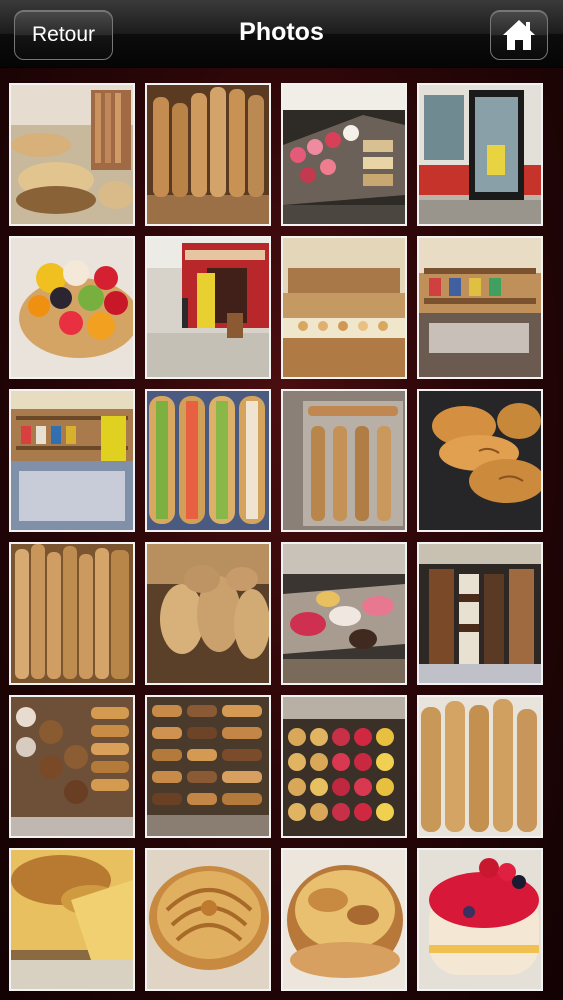  I want to click on photo-sandwich-baguettes, so click(208, 460).